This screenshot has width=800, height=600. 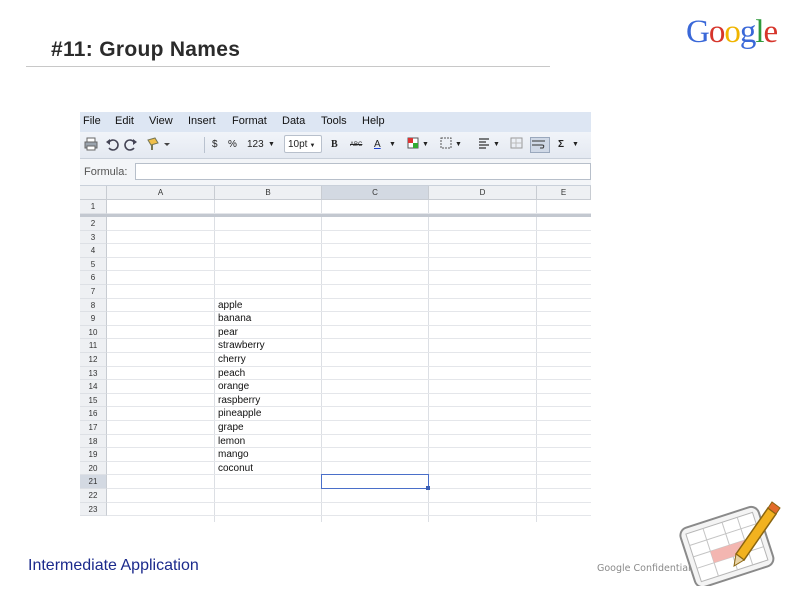 I want to click on logo-letter: g, so click(x=747, y=32).